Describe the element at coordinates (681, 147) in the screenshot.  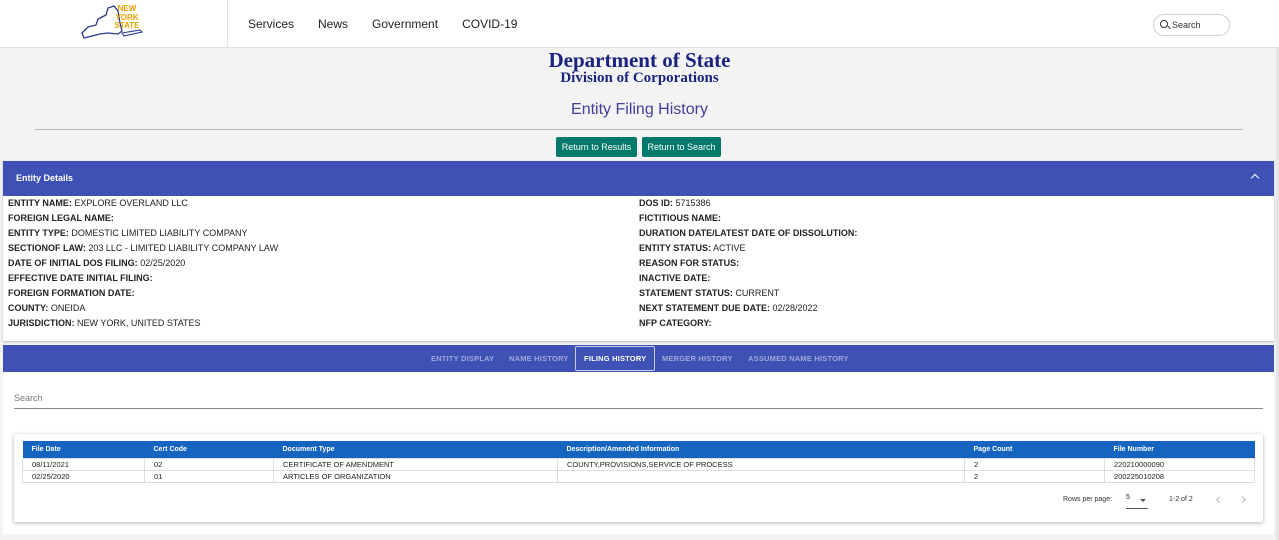
I see `return-to-search-button: Return to Search` at that location.